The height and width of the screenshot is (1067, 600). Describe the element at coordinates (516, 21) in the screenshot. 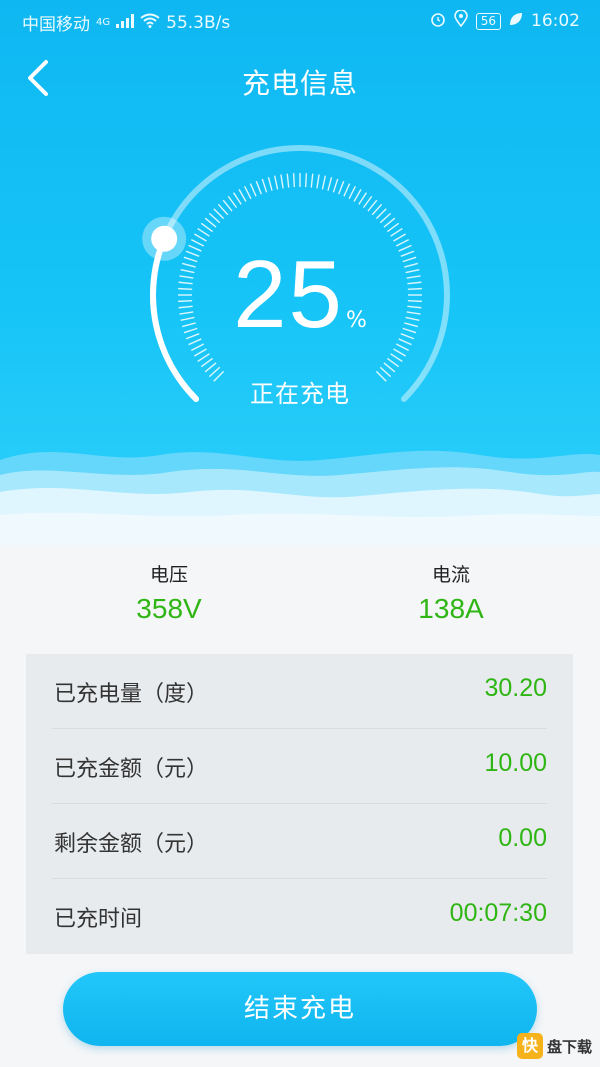

I see `leaf-icon` at that location.